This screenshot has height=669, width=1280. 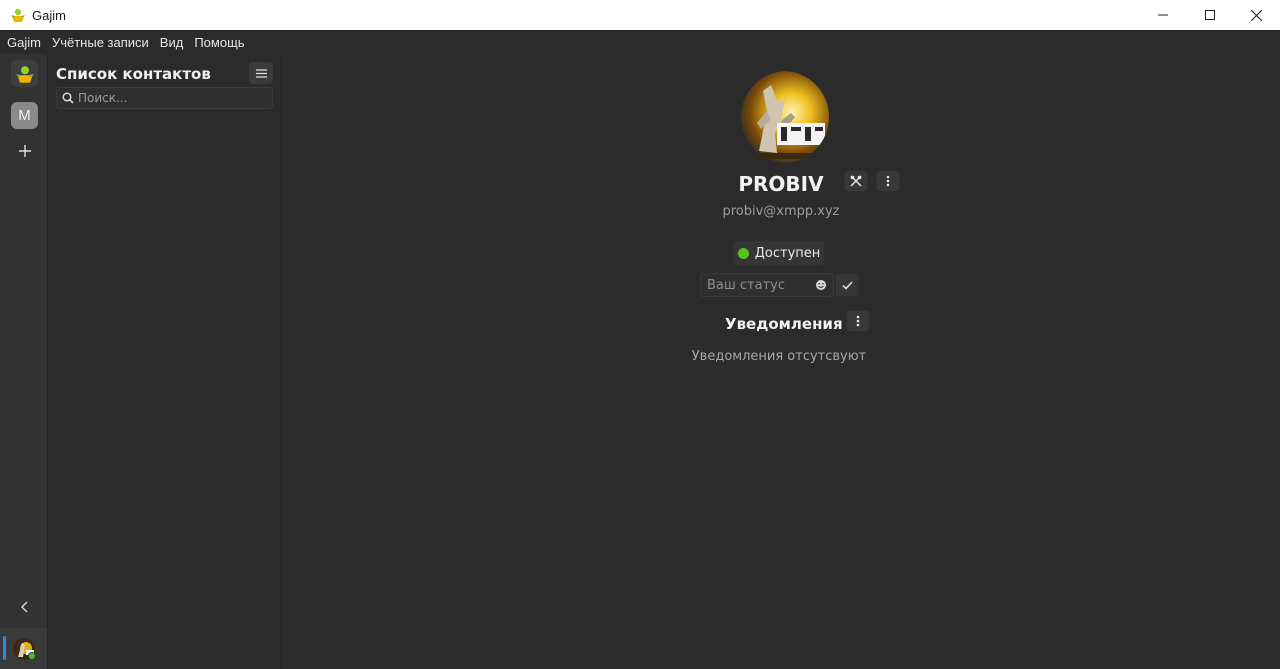 What do you see at coordinates (68, 98) in the screenshot?
I see `search-icon` at bounding box center [68, 98].